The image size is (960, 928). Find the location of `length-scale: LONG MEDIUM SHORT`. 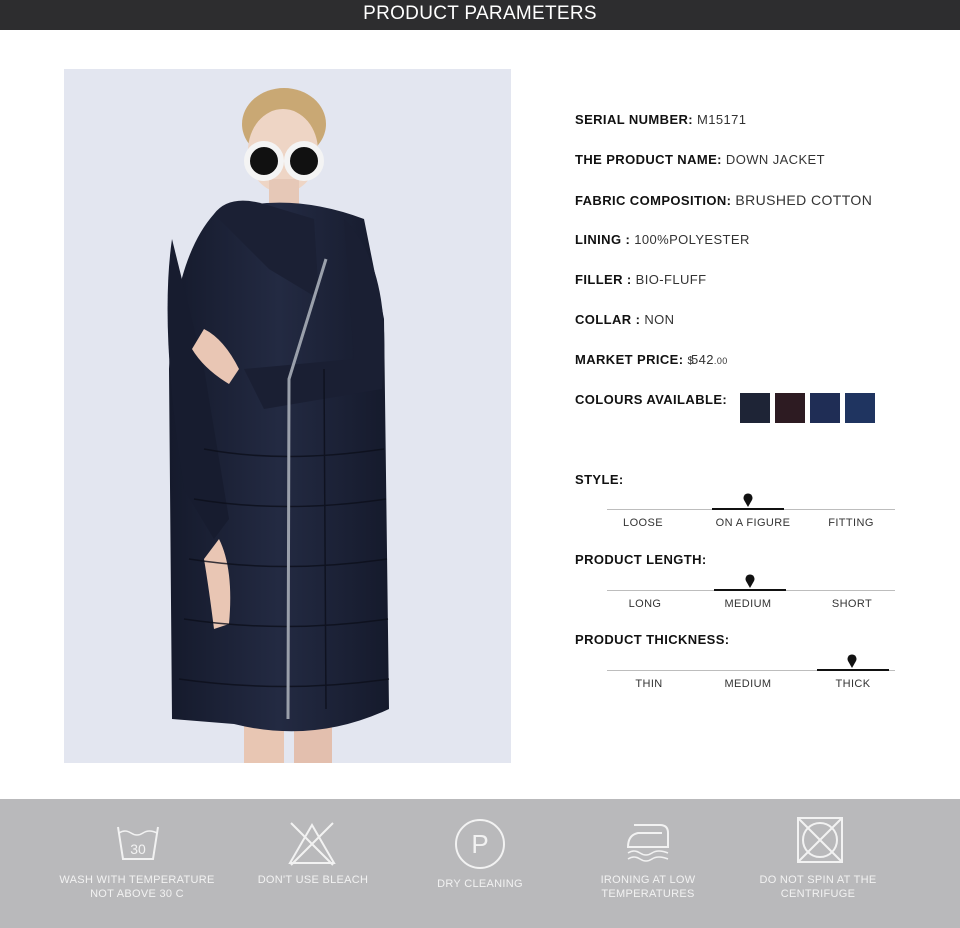

length-scale: LONG MEDIUM SHORT is located at coordinates (751, 594).